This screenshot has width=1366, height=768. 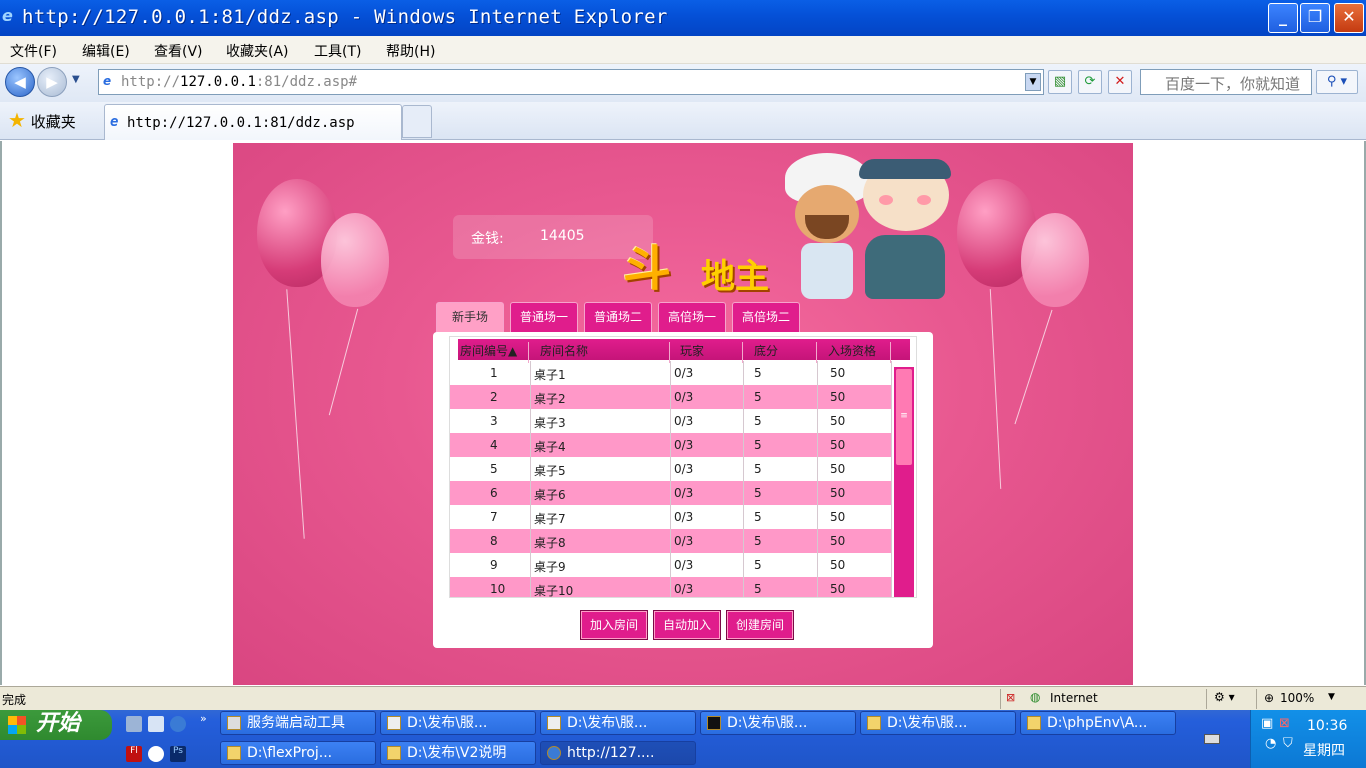 I want to click on table-cell: 桌子7, so click(x=550, y=519).